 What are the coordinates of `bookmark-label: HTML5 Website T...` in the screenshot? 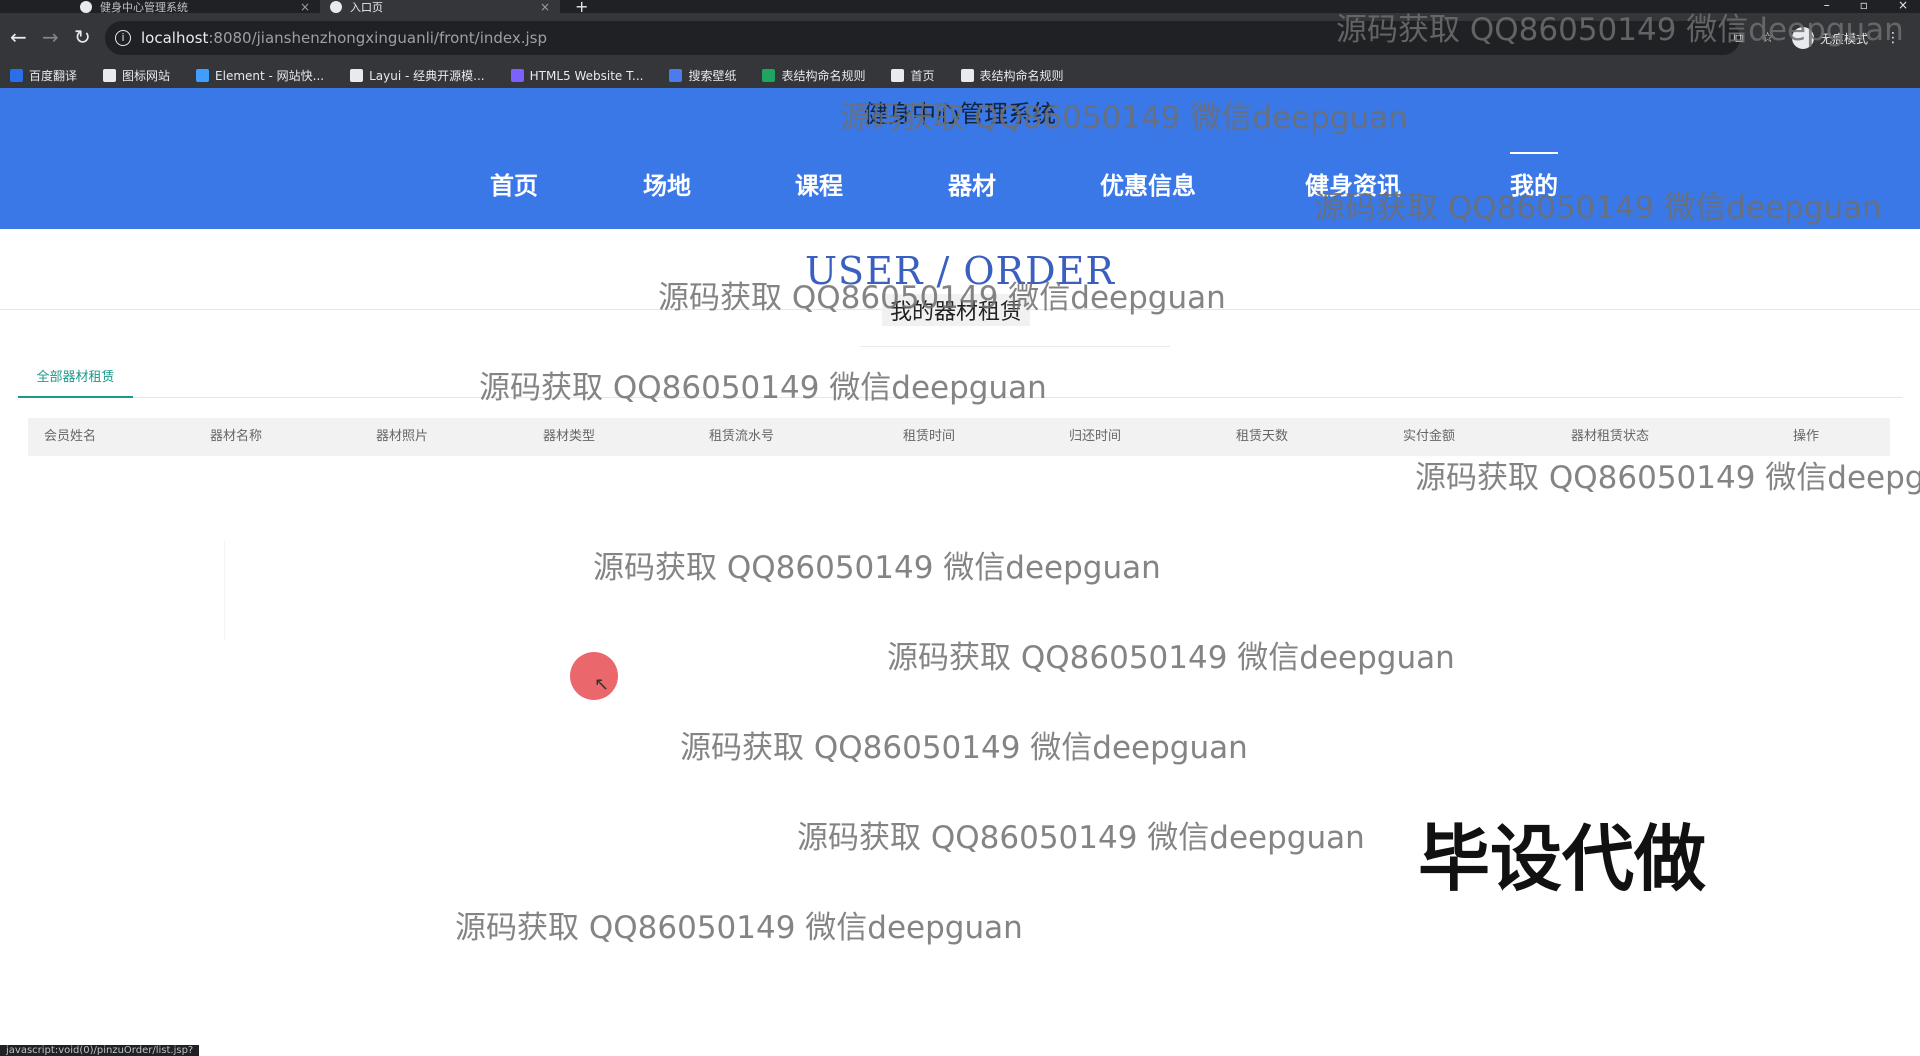 It's located at (586, 75).